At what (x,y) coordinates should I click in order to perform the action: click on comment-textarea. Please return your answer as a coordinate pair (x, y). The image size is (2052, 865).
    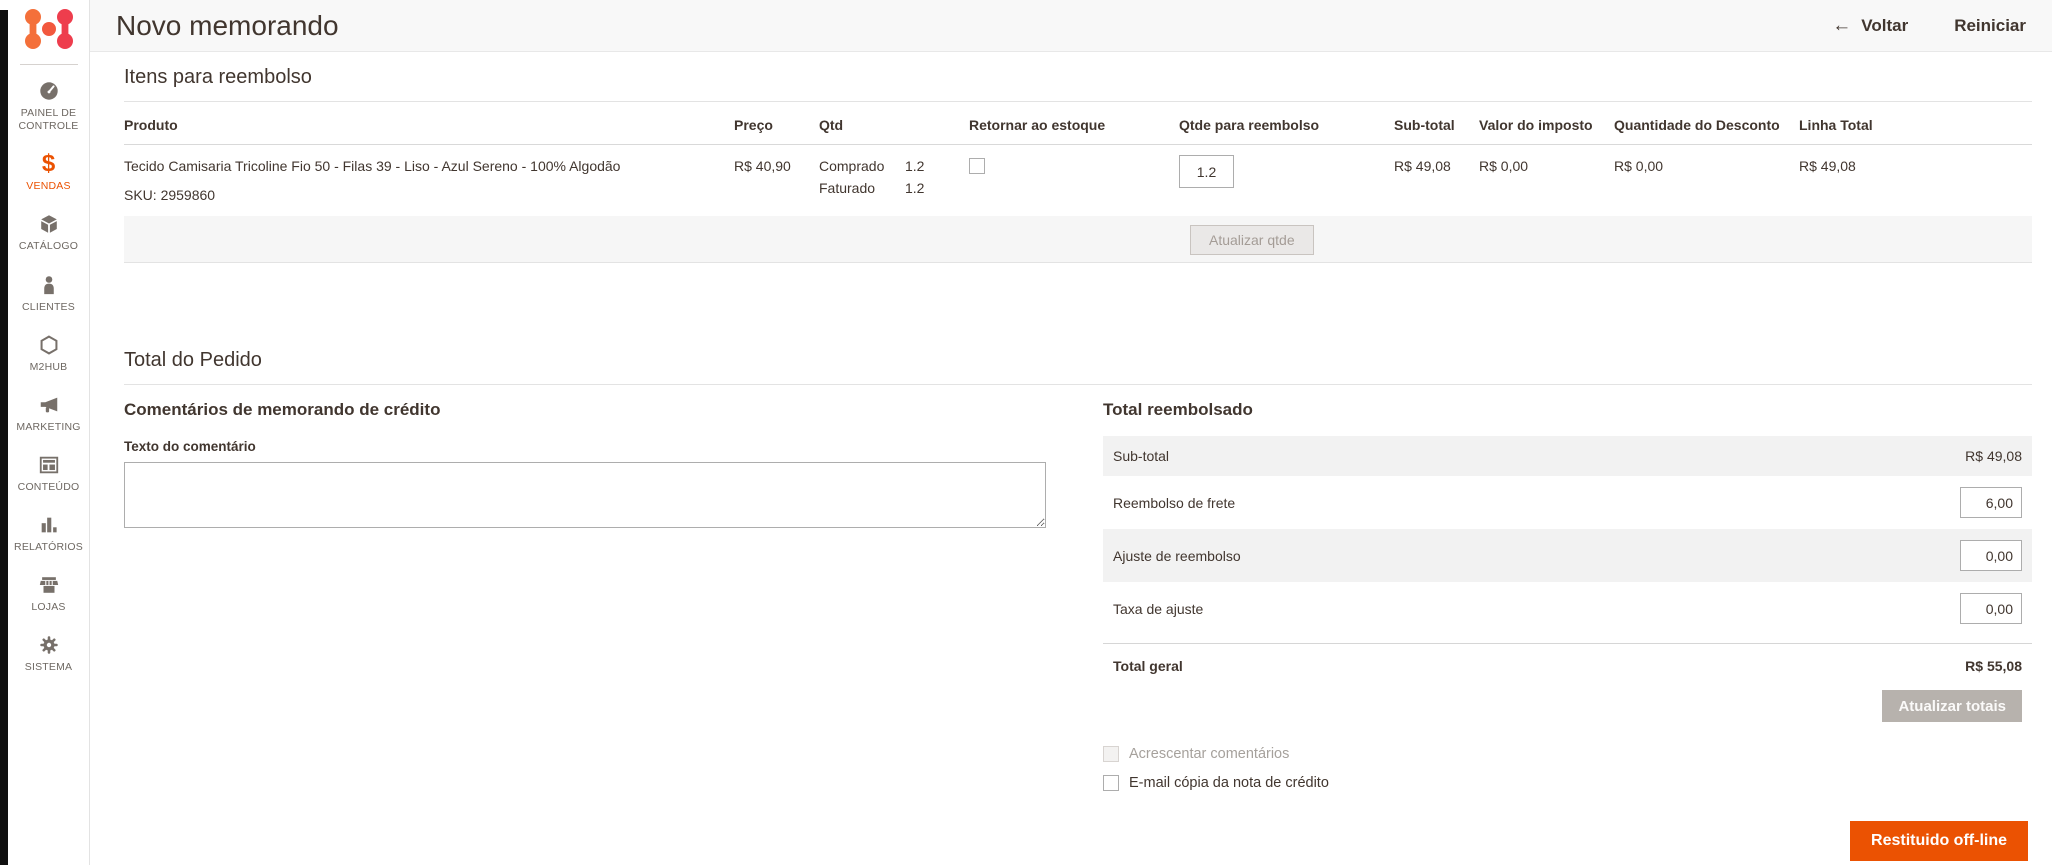
    Looking at the image, I should click on (585, 495).